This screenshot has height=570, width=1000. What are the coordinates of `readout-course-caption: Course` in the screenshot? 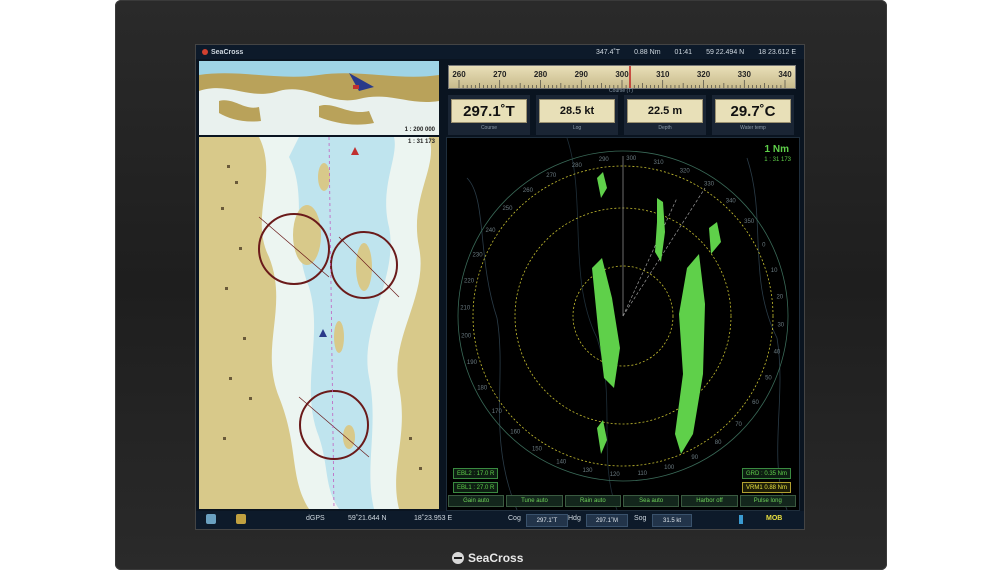 It's located at (489, 128).